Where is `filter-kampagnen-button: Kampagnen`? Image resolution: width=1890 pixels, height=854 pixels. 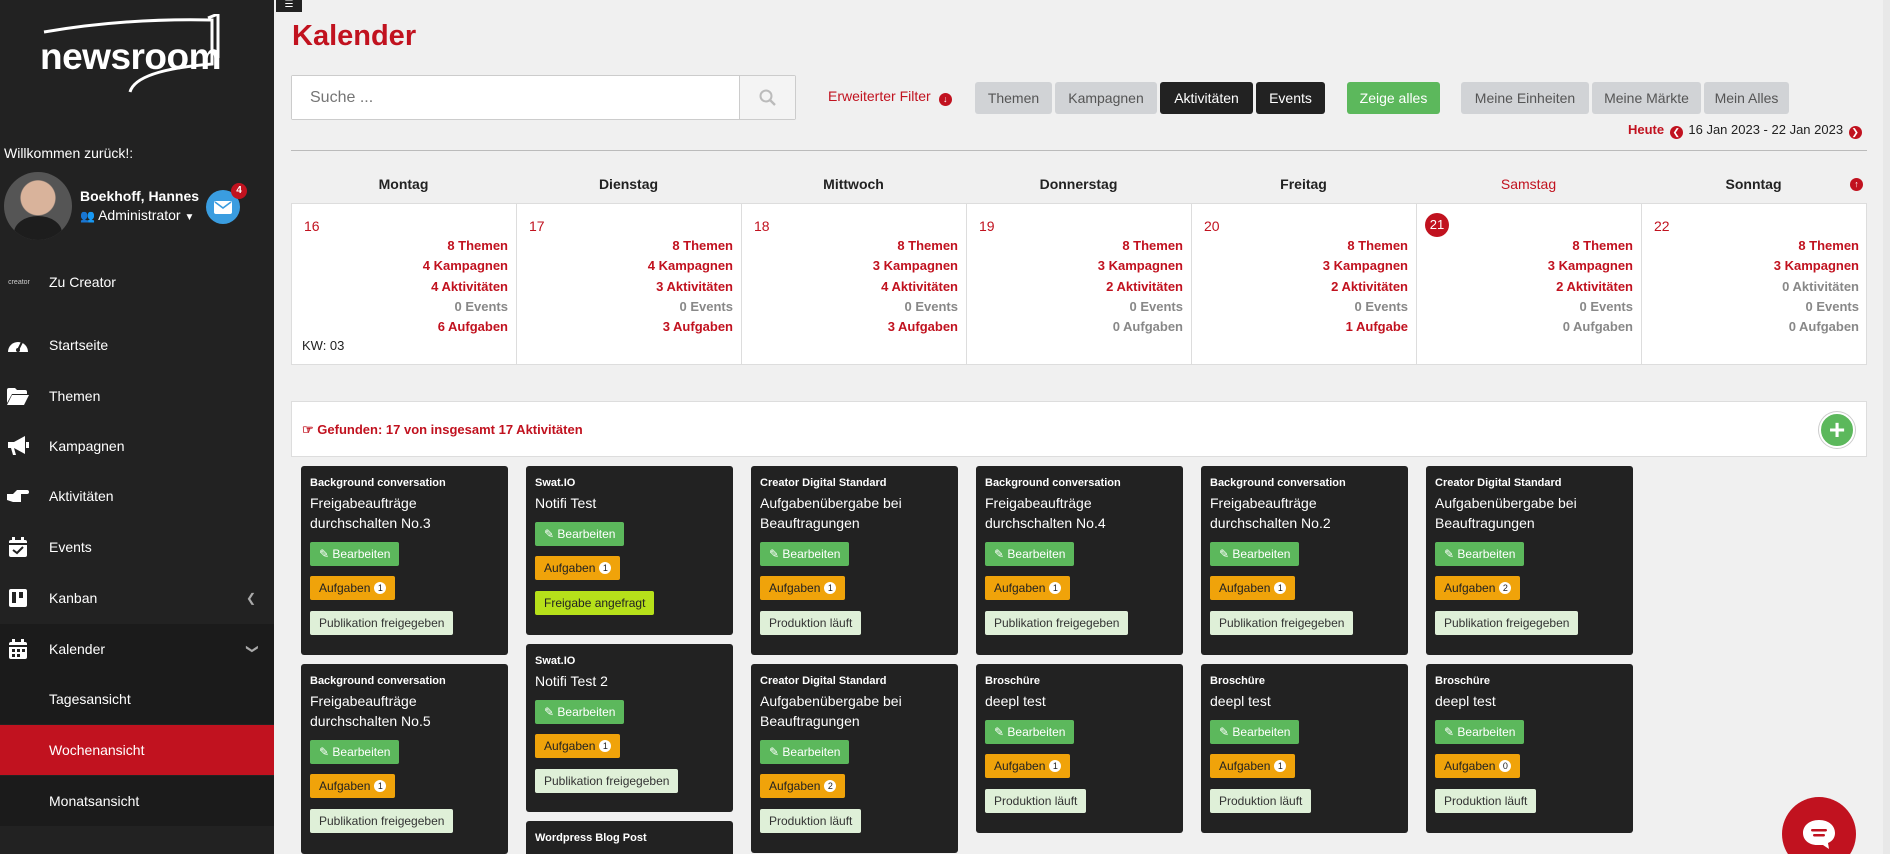 filter-kampagnen-button: Kampagnen is located at coordinates (1106, 98).